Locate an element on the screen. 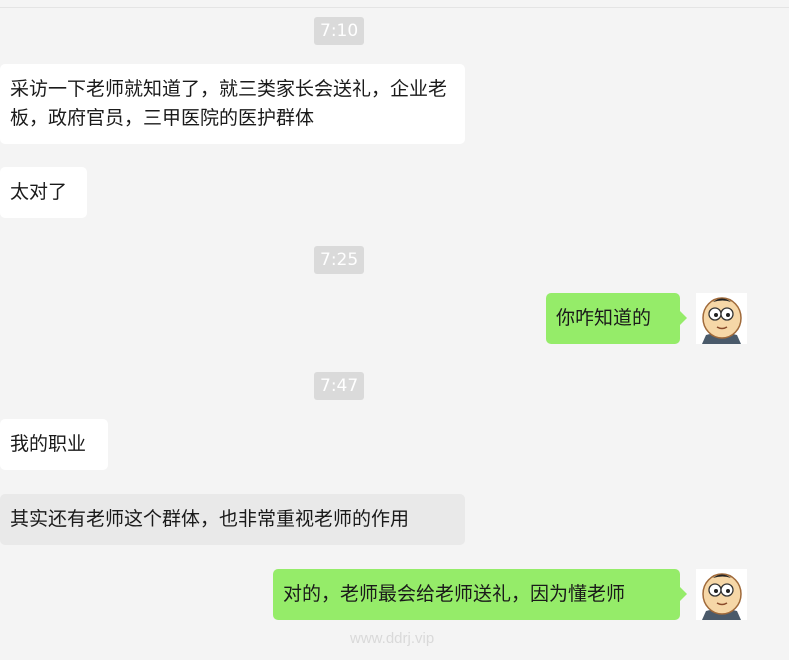 This screenshot has width=789, height=660. message-bubble-outgoing: 你咋知道的 is located at coordinates (616, 318).